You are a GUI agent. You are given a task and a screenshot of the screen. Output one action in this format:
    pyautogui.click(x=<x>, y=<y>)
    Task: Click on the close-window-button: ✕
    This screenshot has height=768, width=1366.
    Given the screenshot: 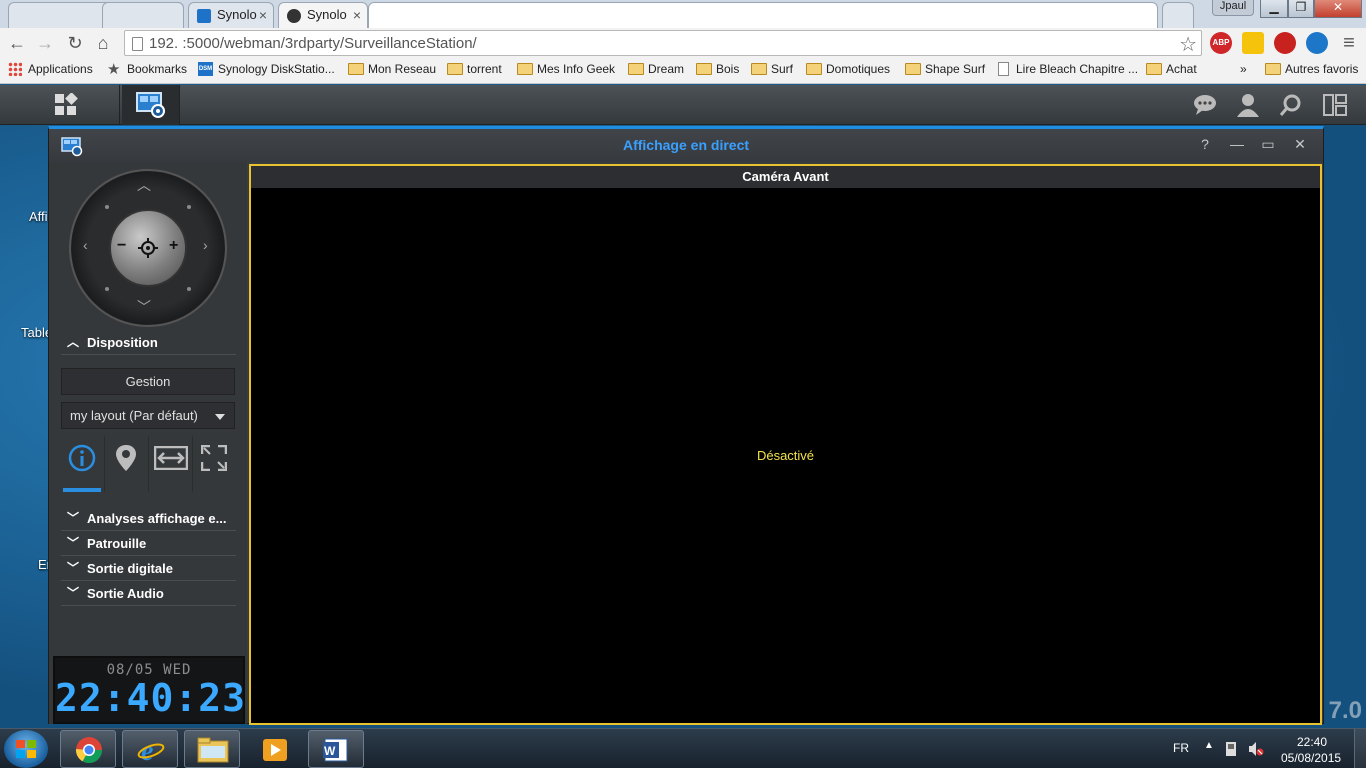 What is the action you would take?
    pyautogui.click(x=1338, y=9)
    